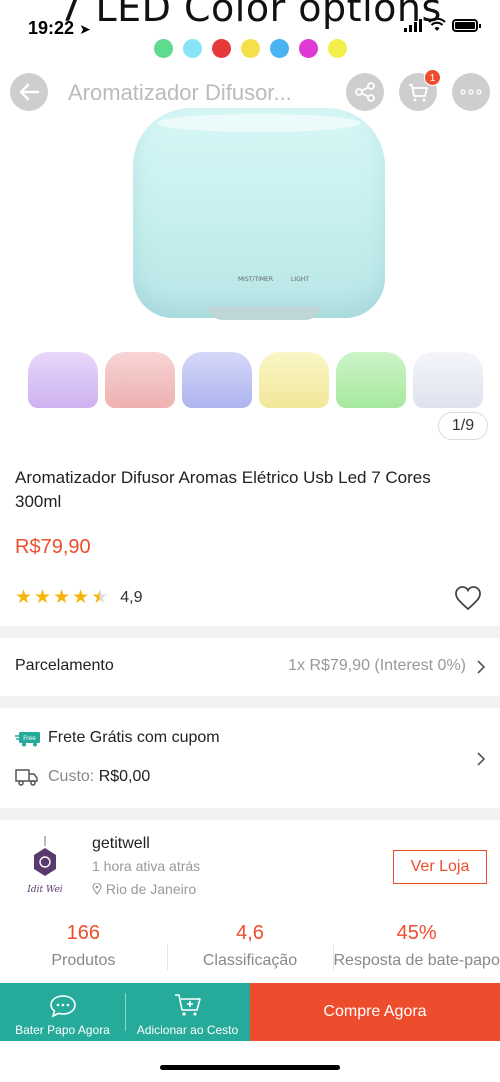 Image resolution: width=500 pixels, height=1082 pixels. I want to click on seller-active-status: 1 hora ativa atrás, so click(146, 866).